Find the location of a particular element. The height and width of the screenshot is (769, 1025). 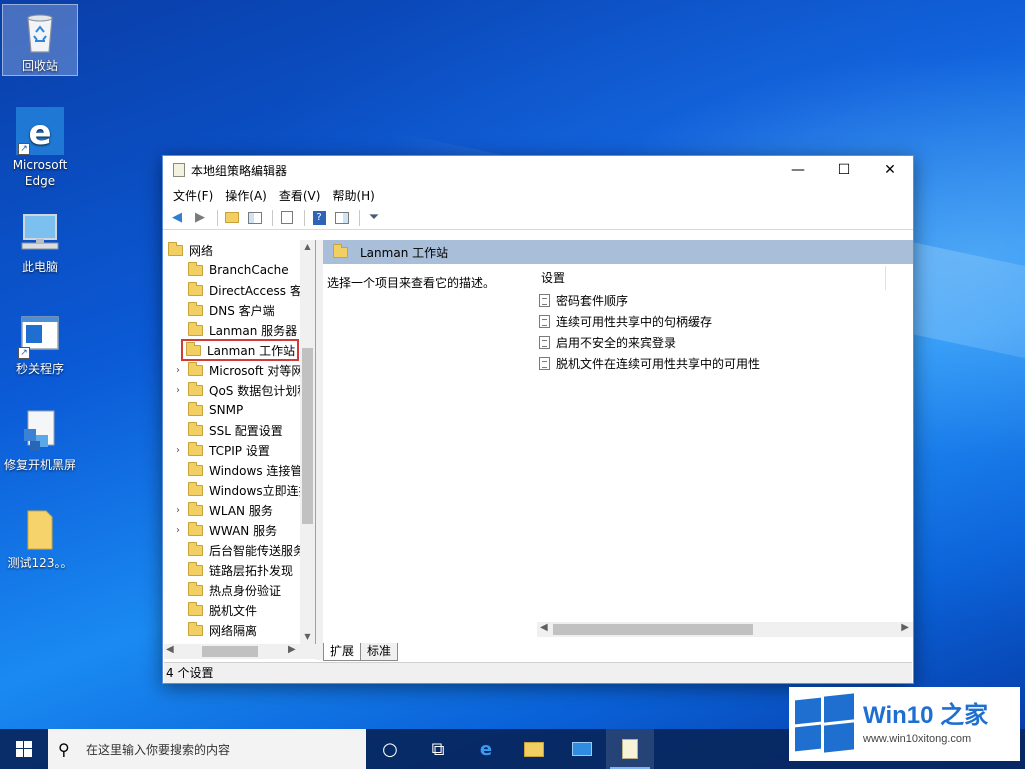

scroll-down-icon: ▼ is located at coordinates (307, 637).